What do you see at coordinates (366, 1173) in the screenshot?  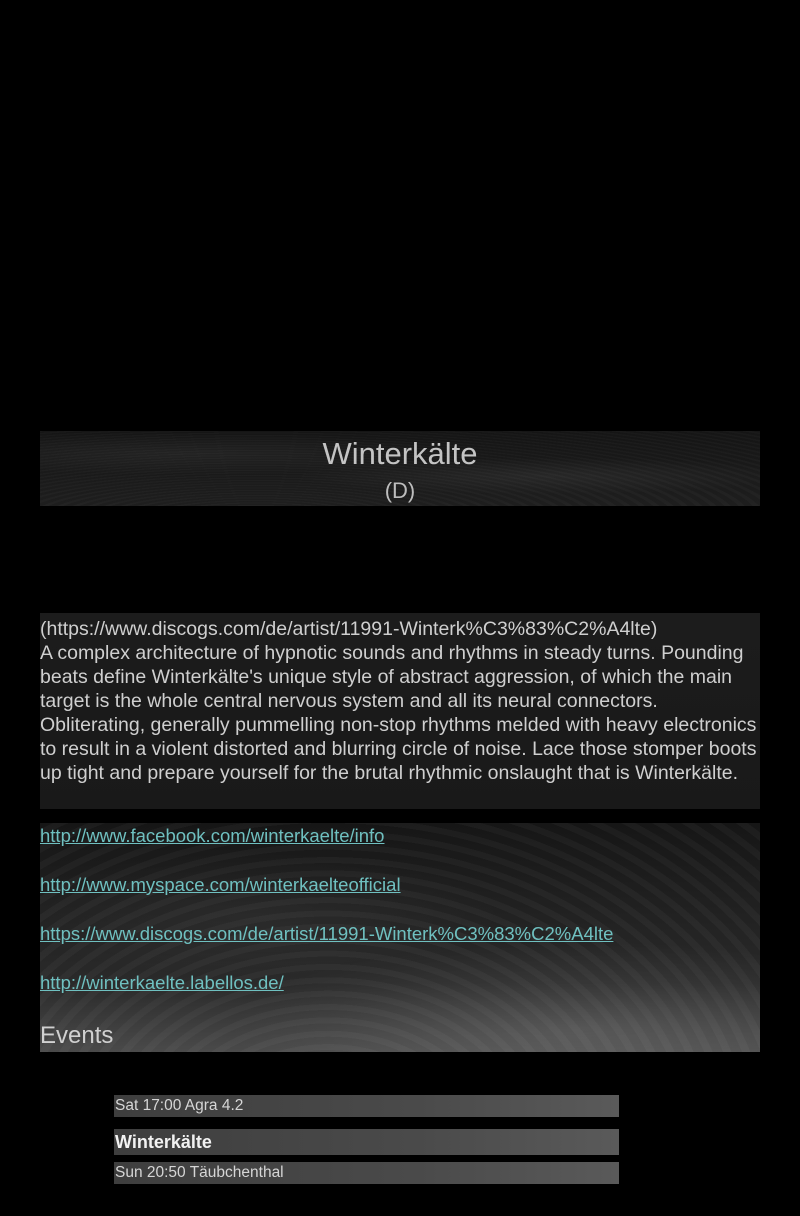 I see `event-row-next: Sun 20:50 Täubchenthal` at bounding box center [366, 1173].